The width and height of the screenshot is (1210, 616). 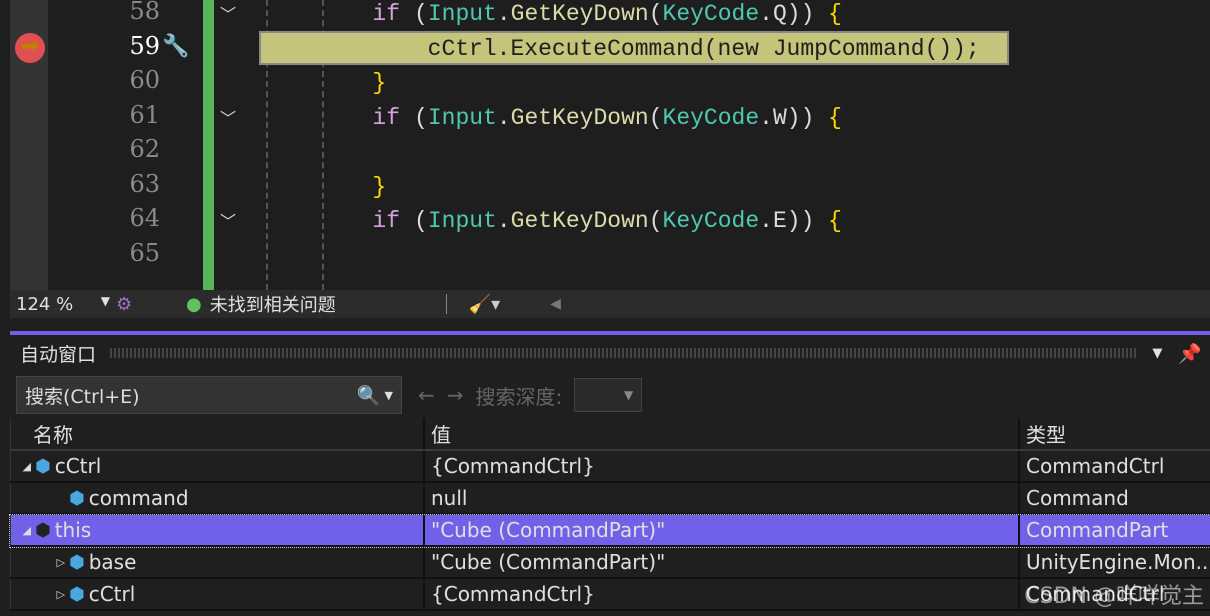 What do you see at coordinates (484, 304) in the screenshot?
I see `code-cleanup-icon: 🧹▾` at bounding box center [484, 304].